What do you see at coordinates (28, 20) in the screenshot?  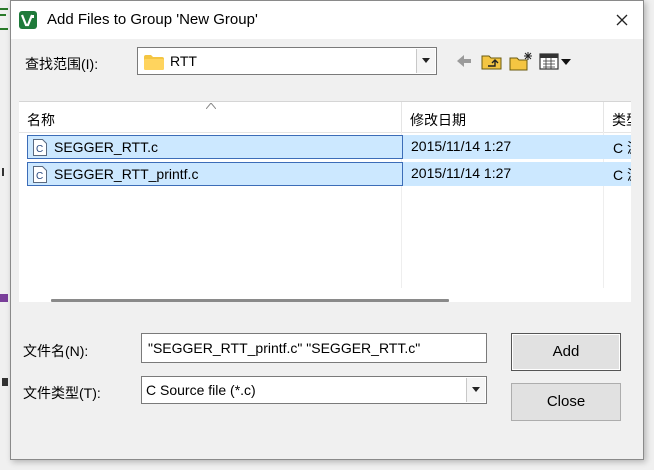 I see `keil-app-icon` at bounding box center [28, 20].